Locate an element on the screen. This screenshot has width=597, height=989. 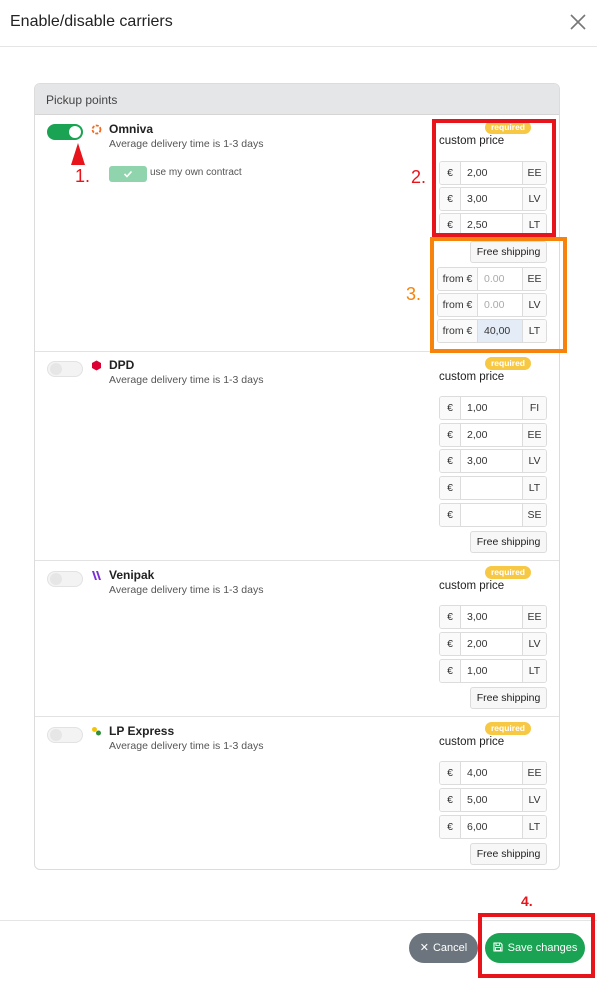
check-icon is located at coordinates (128, 174).